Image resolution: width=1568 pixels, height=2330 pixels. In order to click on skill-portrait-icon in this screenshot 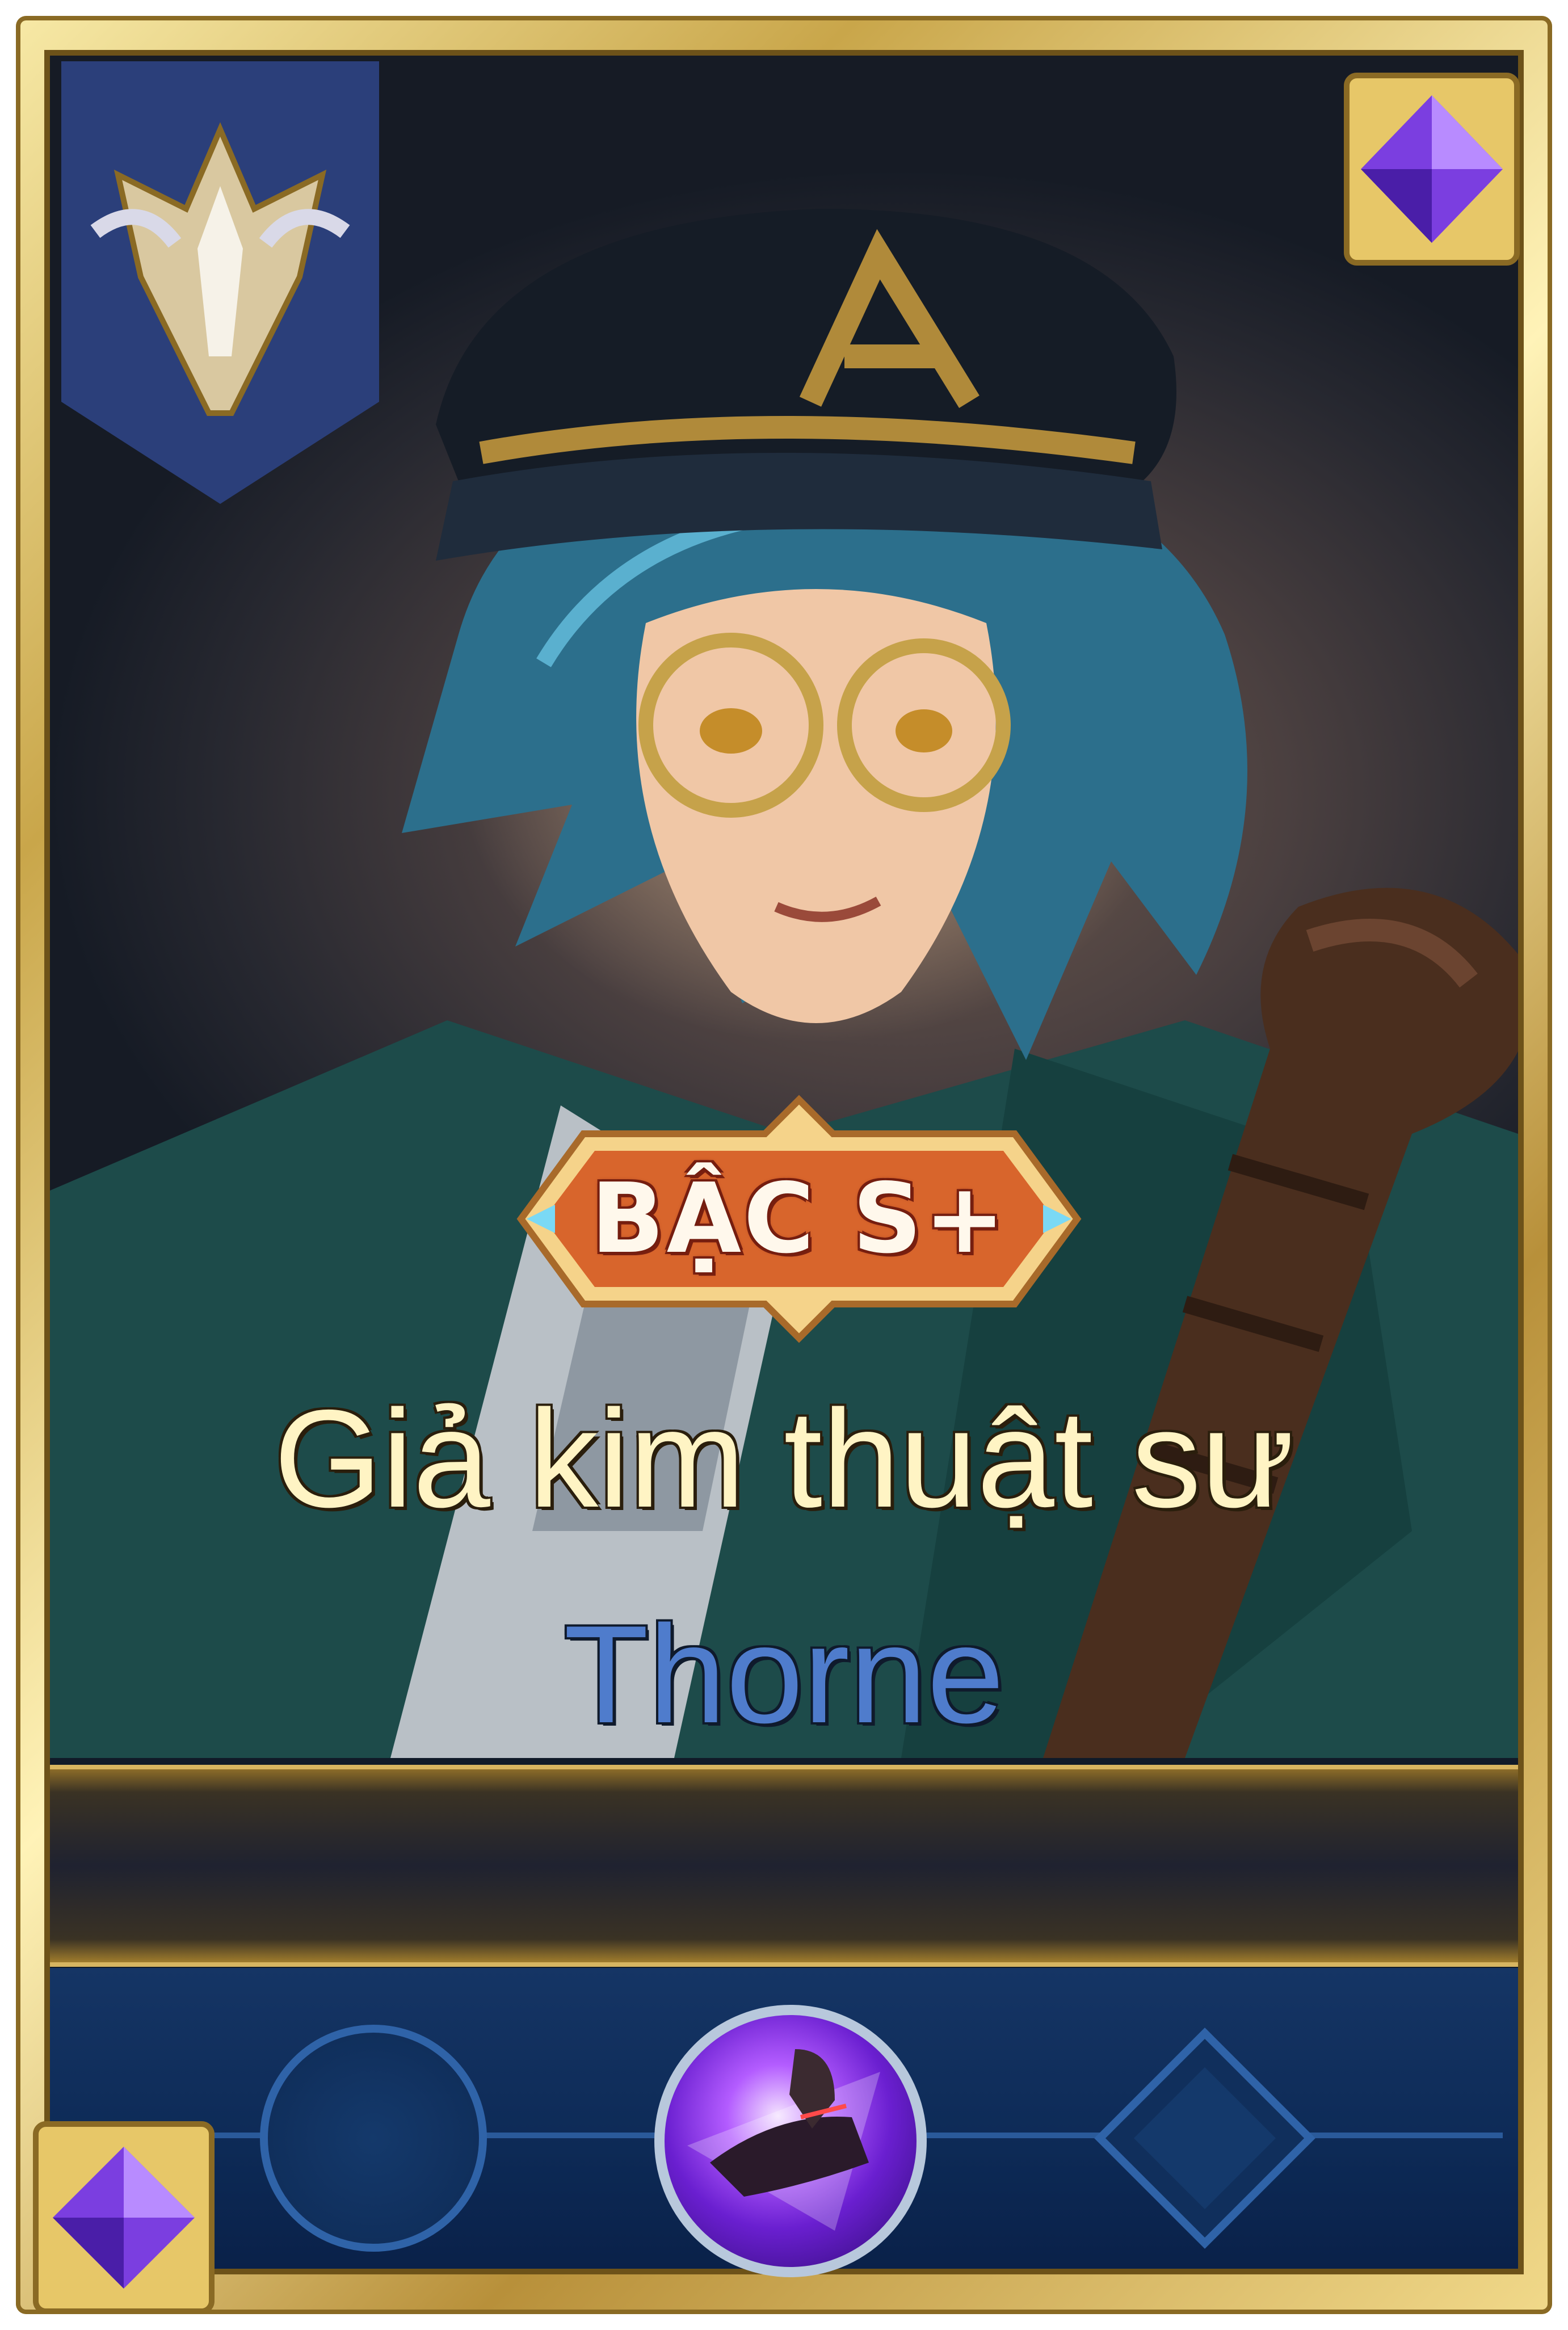, I will do `click(790, 2141)`.